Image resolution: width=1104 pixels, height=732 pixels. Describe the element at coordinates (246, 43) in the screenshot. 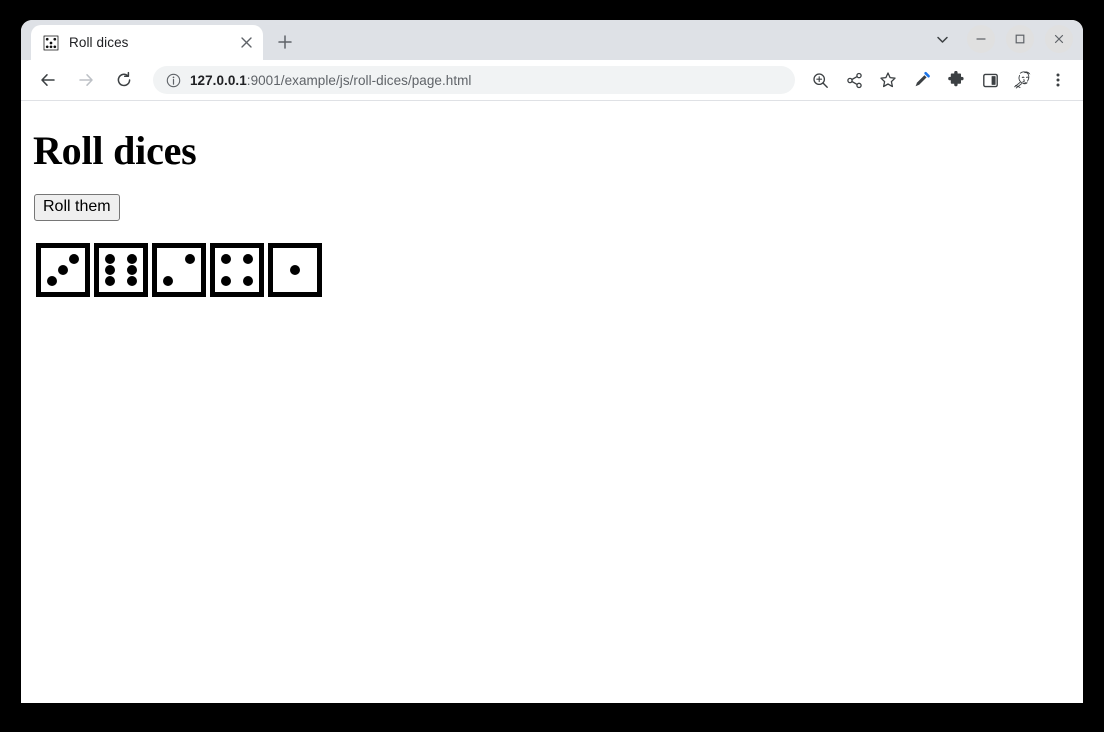

I see `tab-close-icon` at that location.